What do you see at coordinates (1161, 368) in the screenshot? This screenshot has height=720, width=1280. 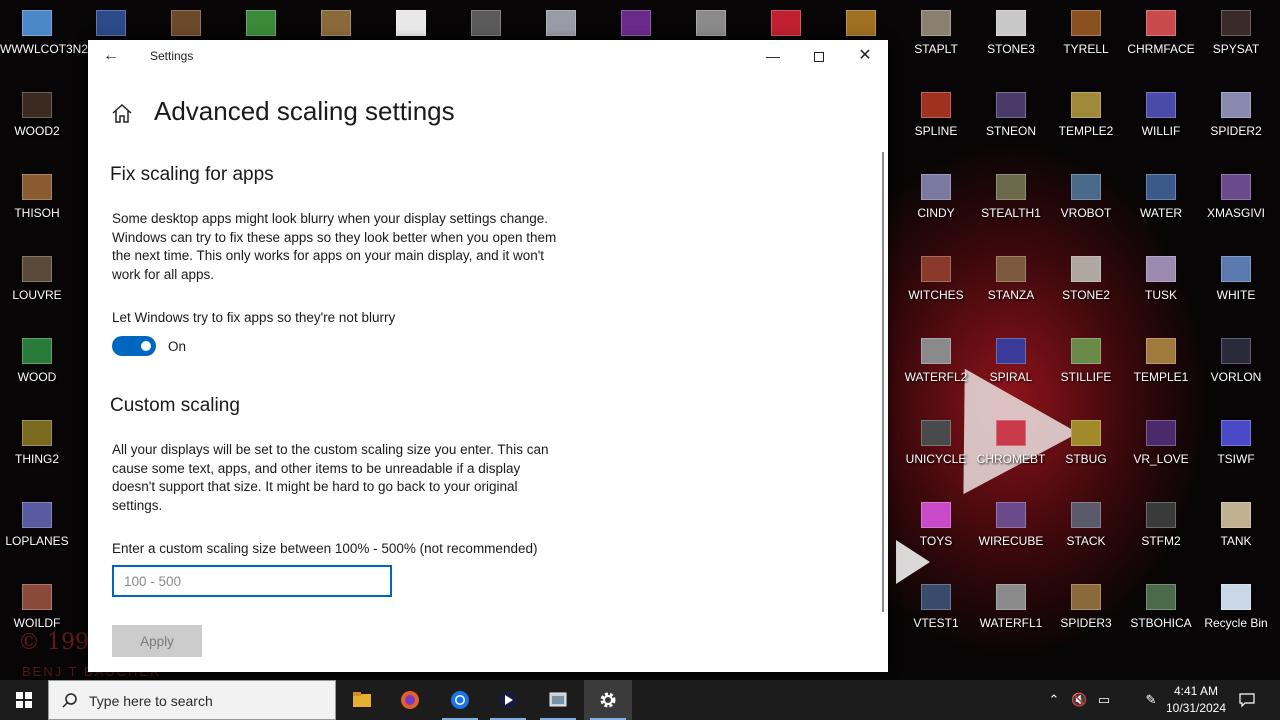 I see `desktop-icon: TEMPLE1` at bounding box center [1161, 368].